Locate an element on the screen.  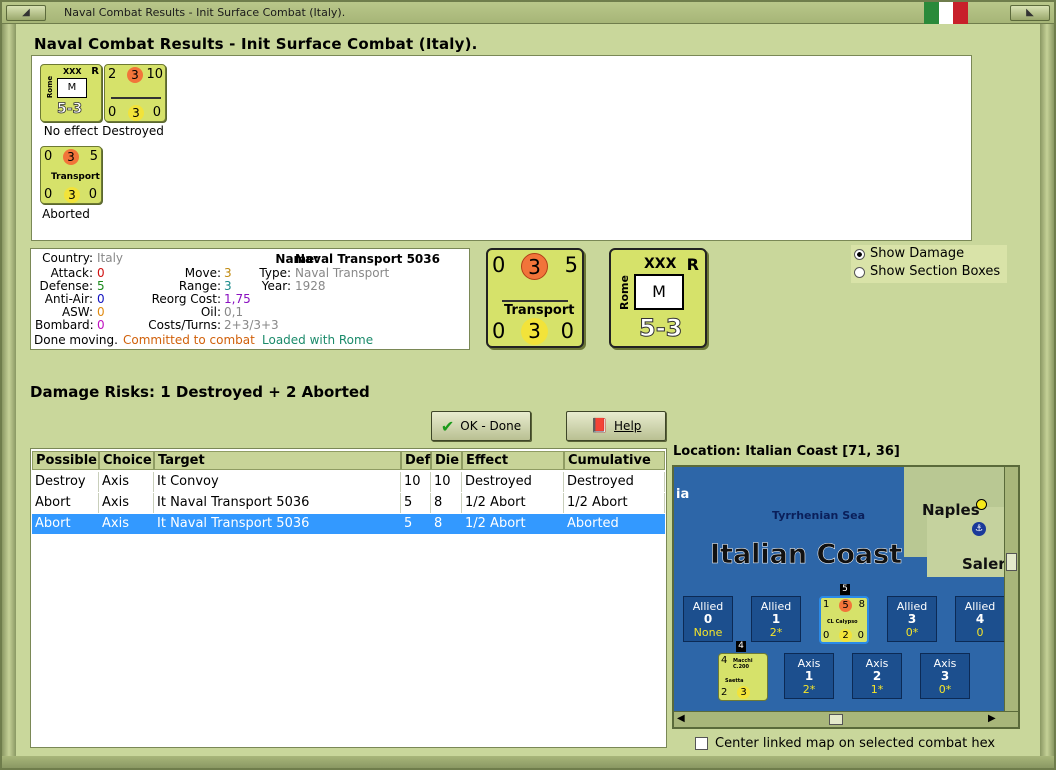
help-button: 📕 Help is located at coordinates (616, 426).